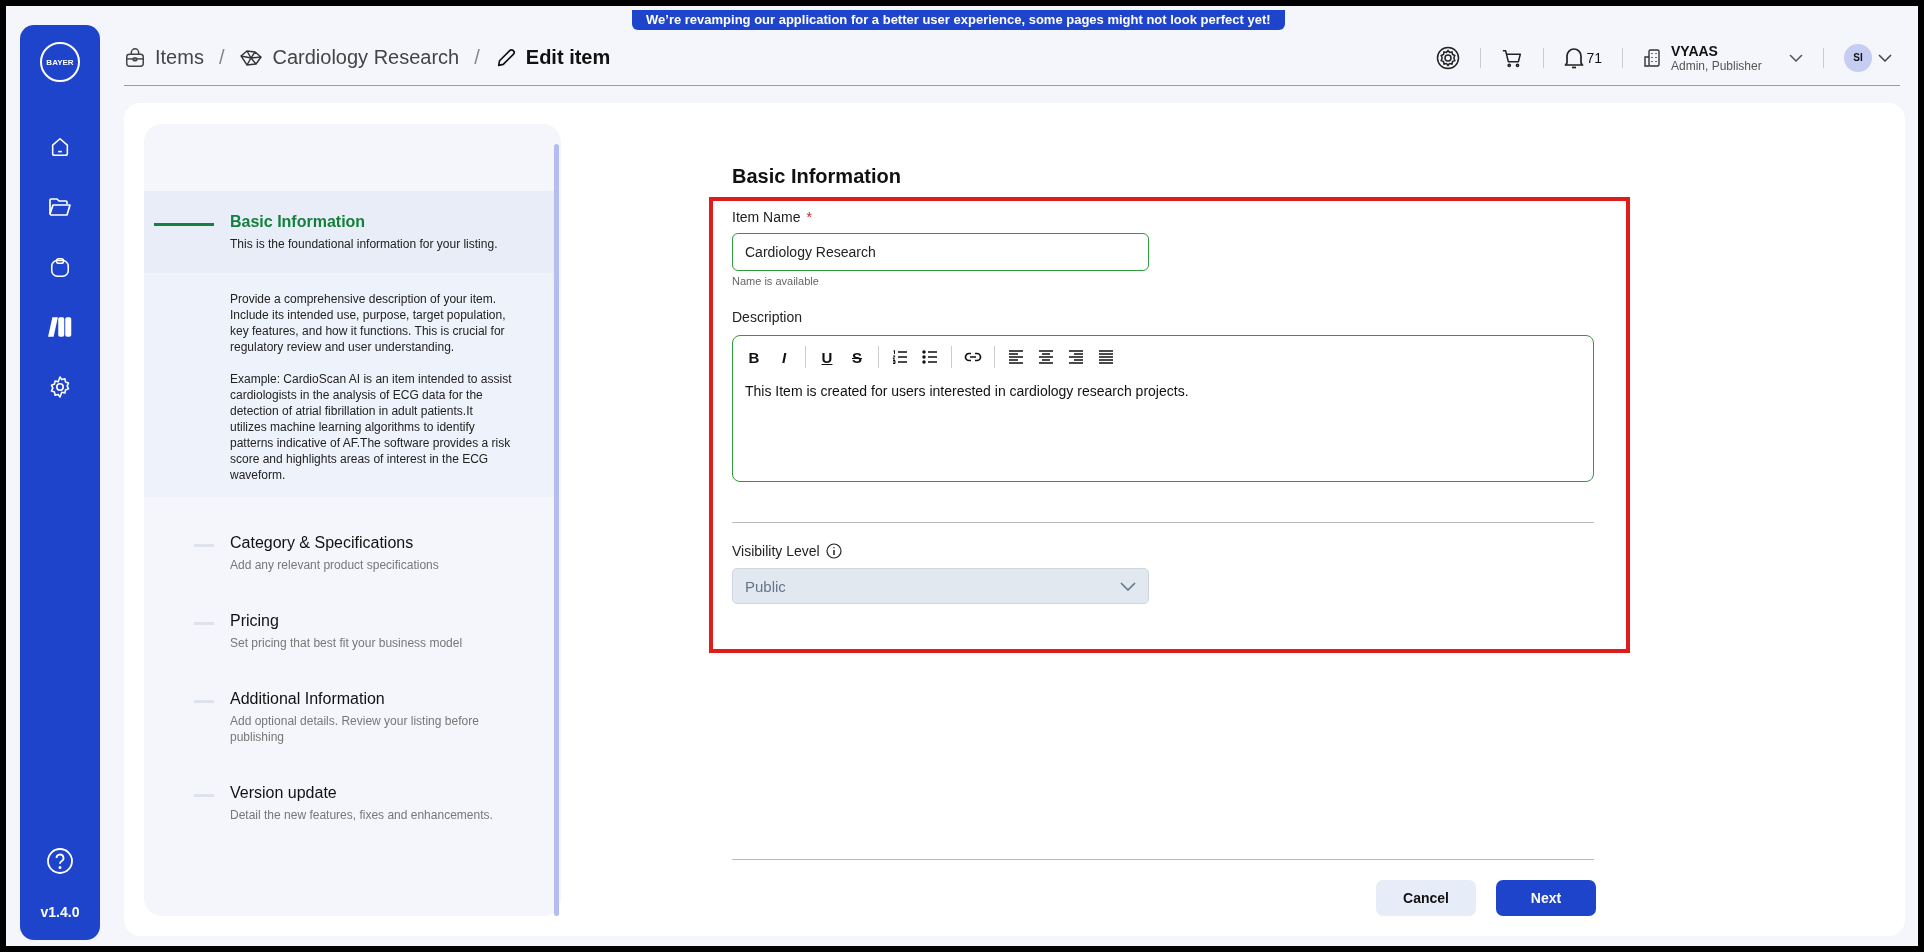  What do you see at coordinates (1076, 357) in the screenshot?
I see `align-right-button` at bounding box center [1076, 357].